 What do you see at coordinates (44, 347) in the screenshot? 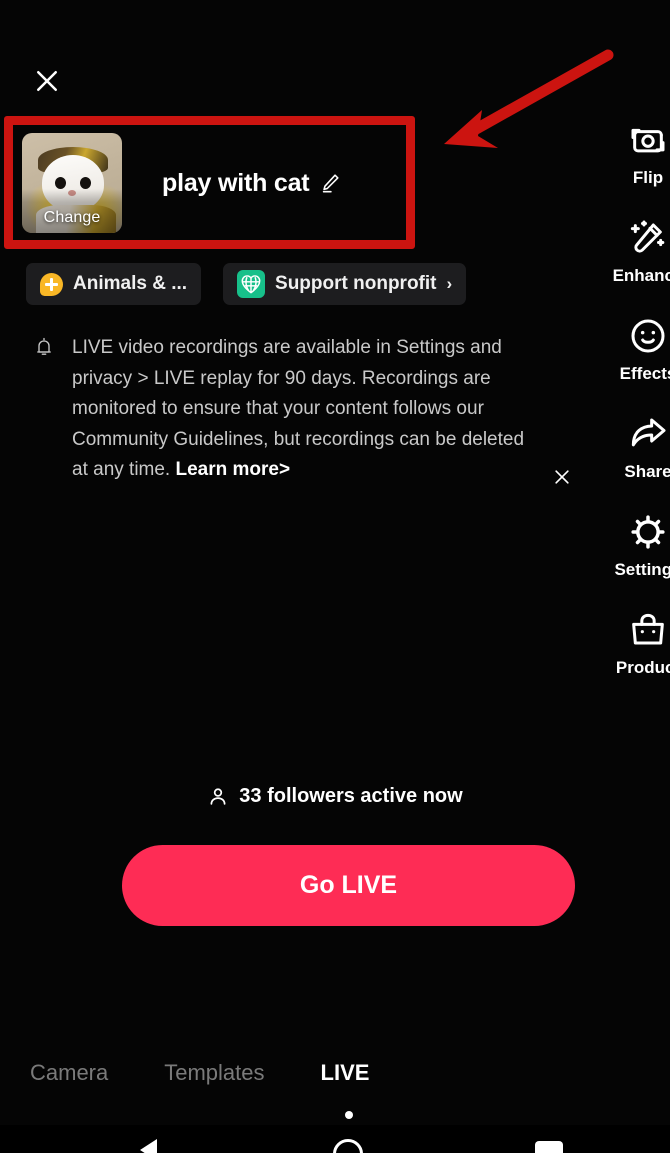
I see `bell-icon` at bounding box center [44, 347].